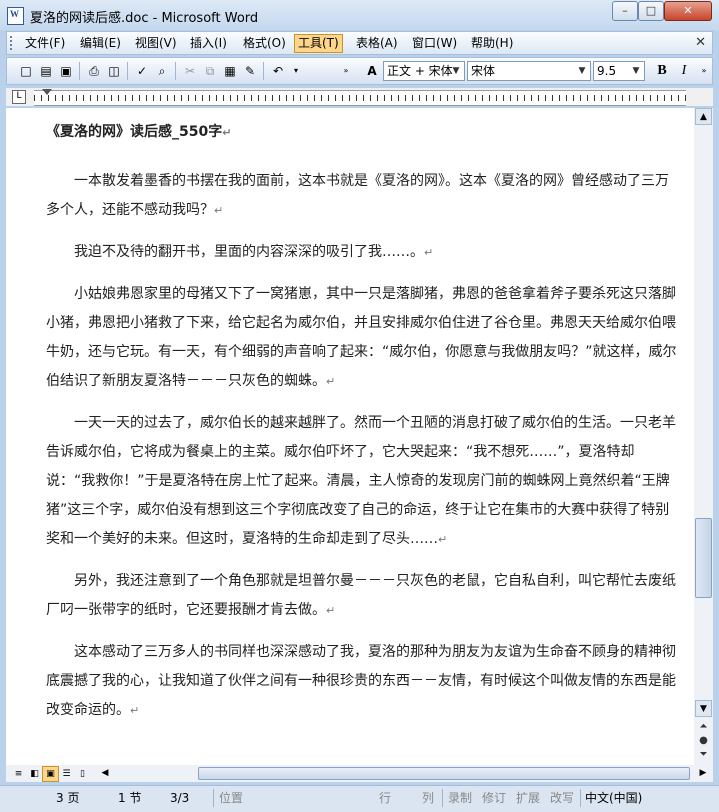 This screenshot has width=719, height=812. What do you see at coordinates (385, 798) in the screenshot?
I see `status-line: 行` at bounding box center [385, 798].